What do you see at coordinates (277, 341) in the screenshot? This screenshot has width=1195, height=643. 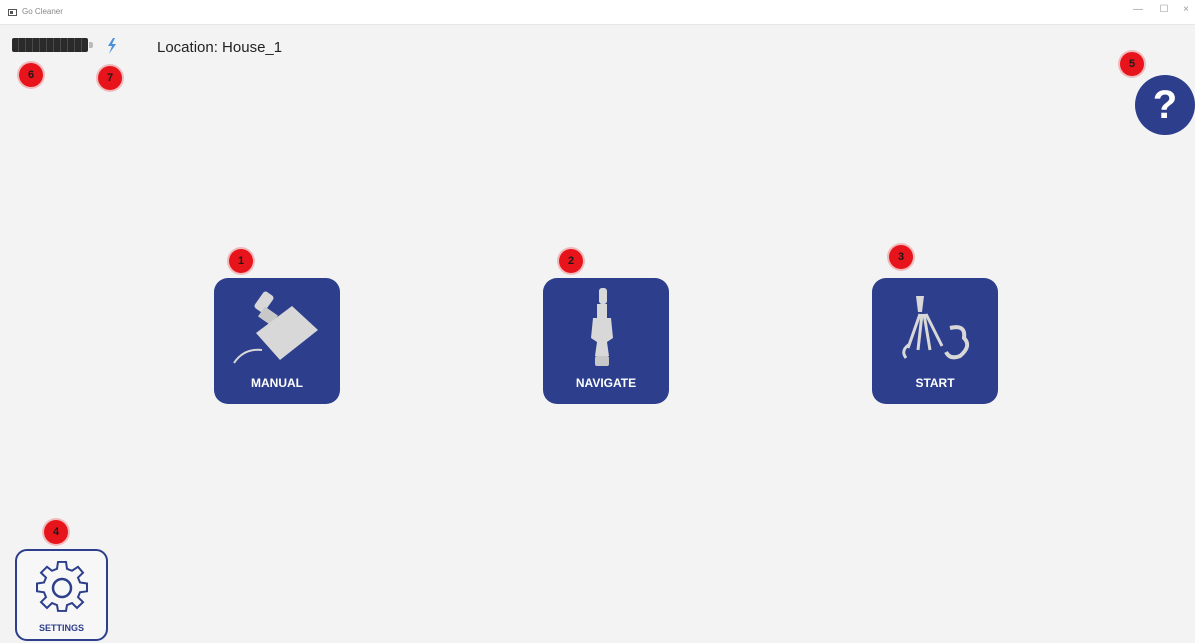 I see `manual-button: MANUAL` at bounding box center [277, 341].